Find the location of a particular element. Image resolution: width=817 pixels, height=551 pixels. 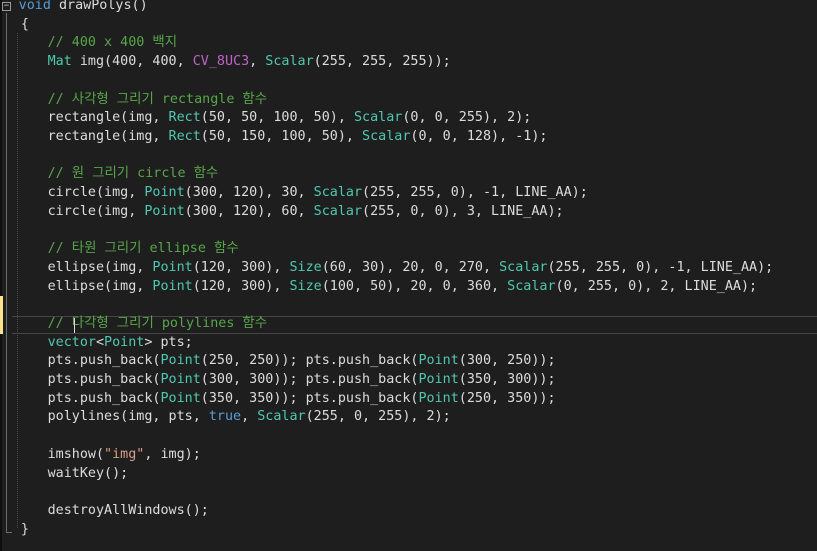

code-line: // 사각형 그리기 rectangle 함수 is located at coordinates (157, 100).